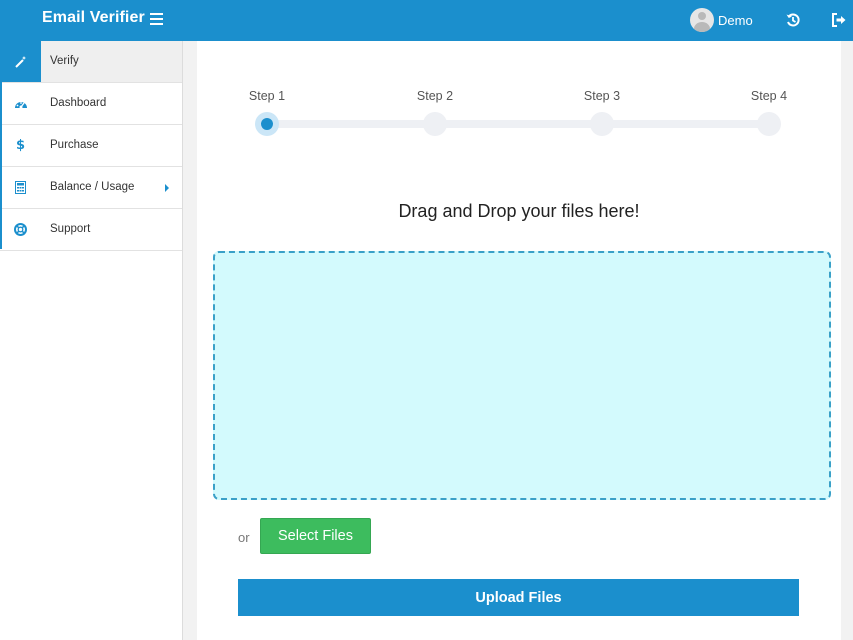 This screenshot has height=640, width=853. Describe the element at coordinates (435, 96) in the screenshot. I see `step-label-2: Step 2` at that location.